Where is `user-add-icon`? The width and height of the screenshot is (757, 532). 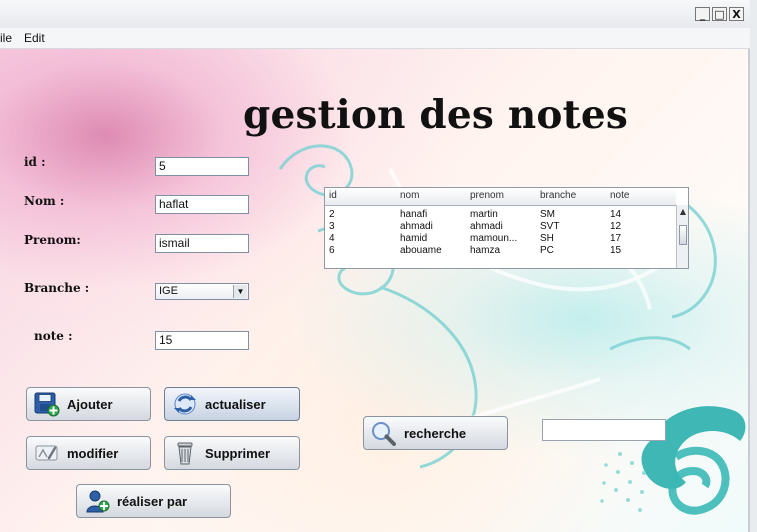 user-add-icon is located at coordinates (97, 501).